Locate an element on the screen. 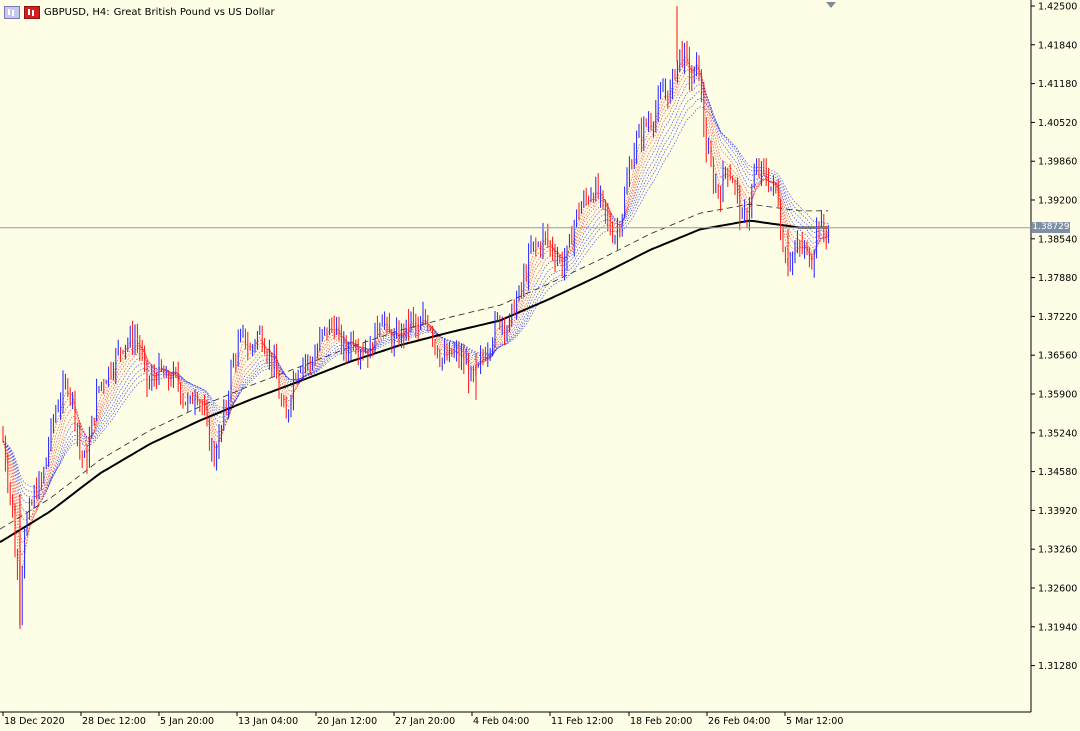 This screenshot has width=1080, height=731. y-tick-label: 1.36560 is located at coordinates (1057, 356).